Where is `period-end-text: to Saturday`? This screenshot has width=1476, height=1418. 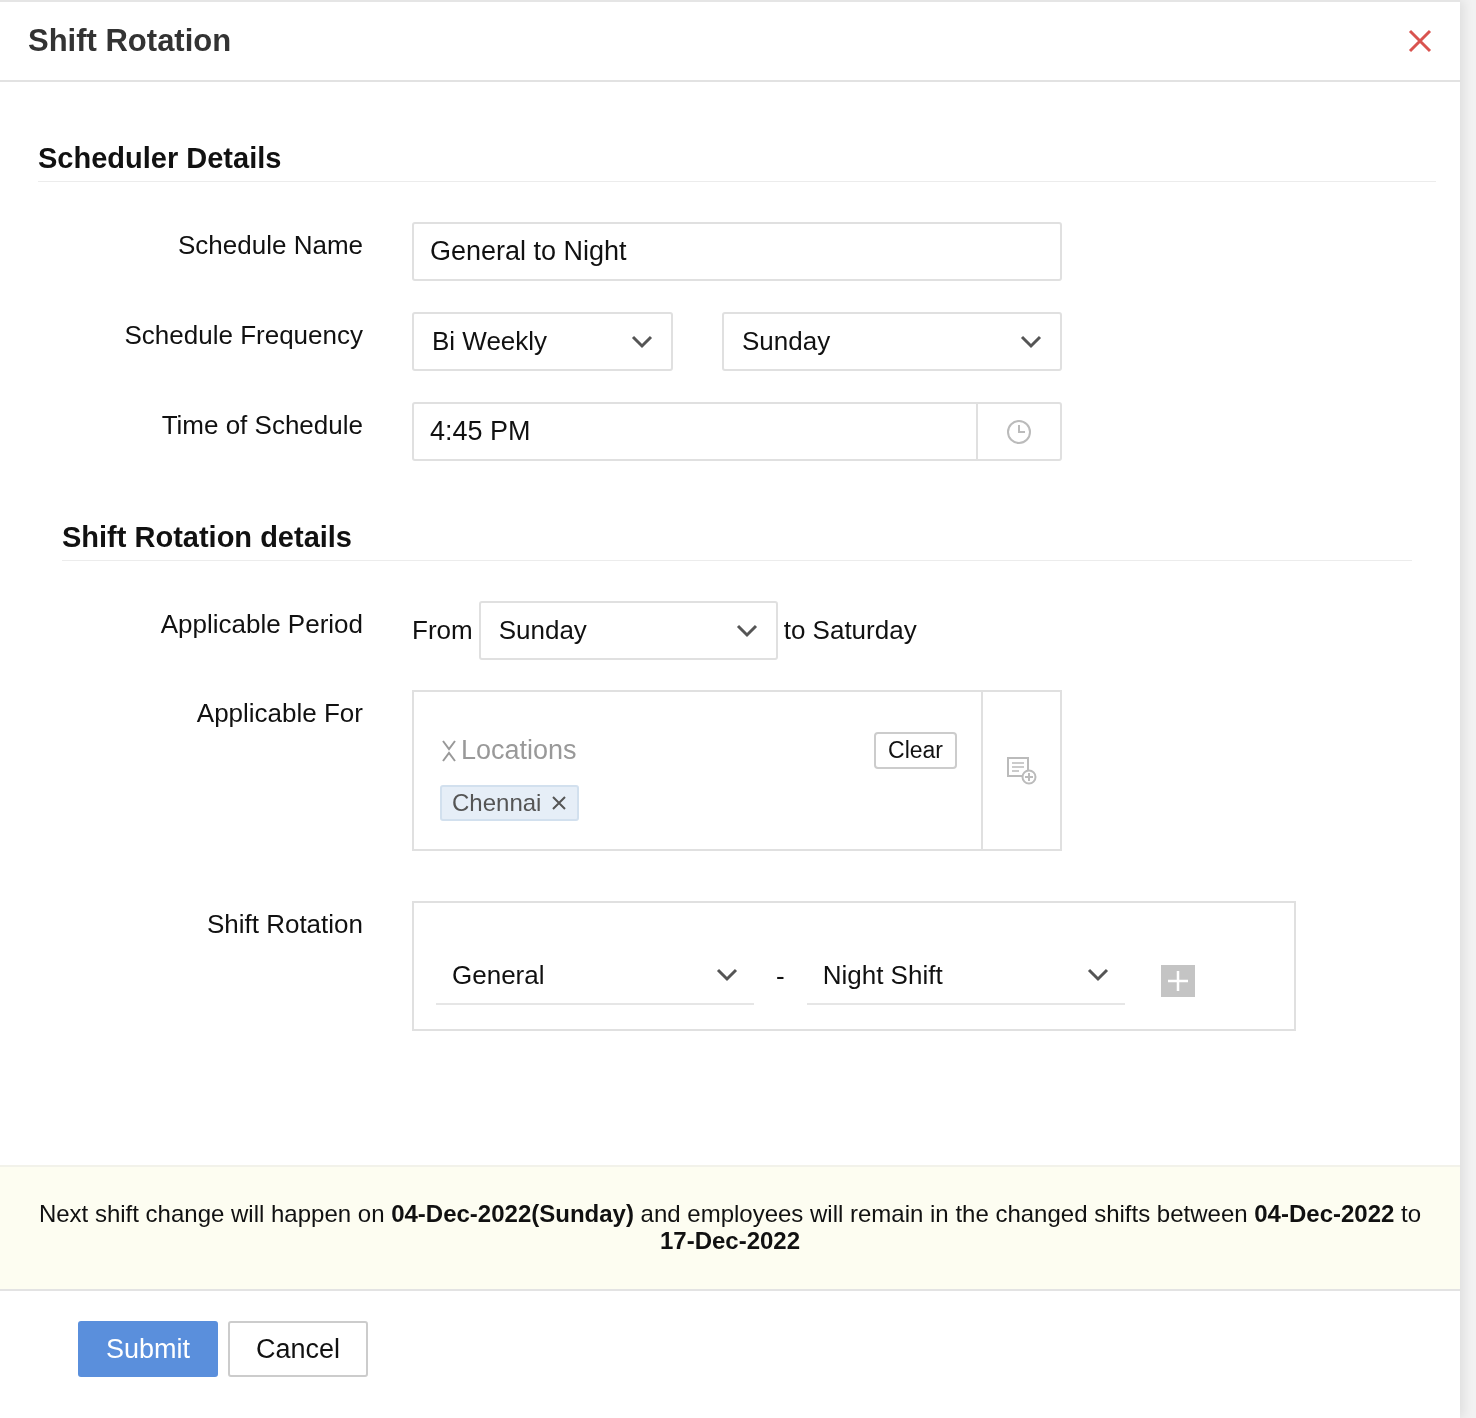 period-end-text: to Saturday is located at coordinates (850, 630).